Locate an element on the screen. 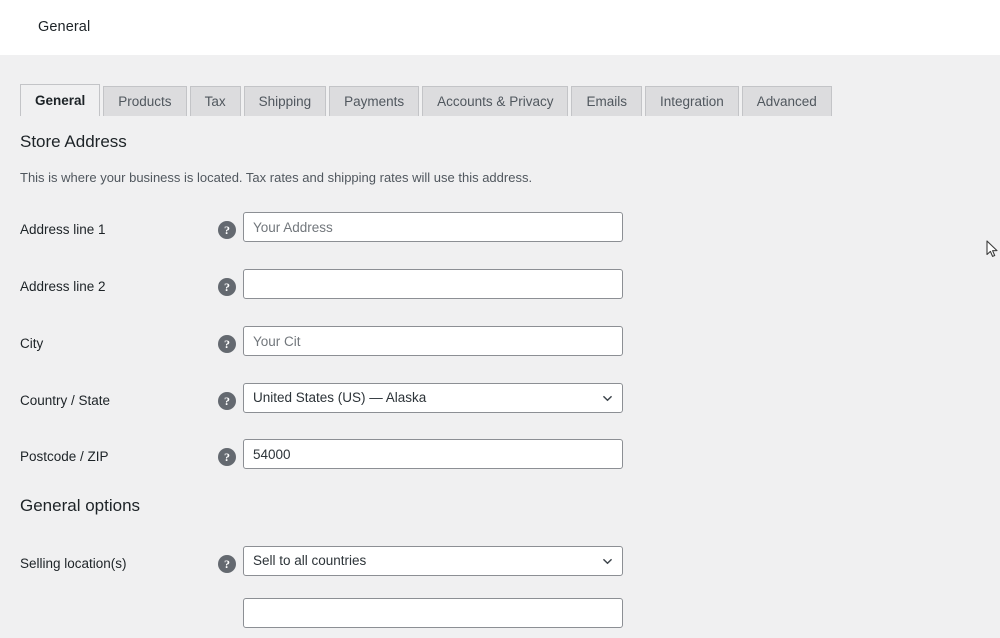 This screenshot has width=1000, height=638. tab-tax: Tax is located at coordinates (215, 101).